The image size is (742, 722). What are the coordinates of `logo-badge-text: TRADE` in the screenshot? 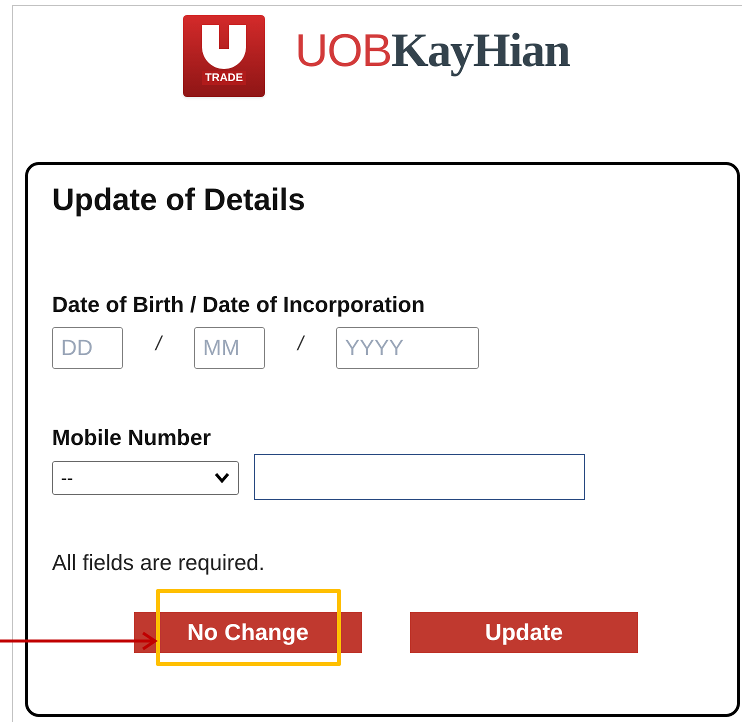 It's located at (224, 78).